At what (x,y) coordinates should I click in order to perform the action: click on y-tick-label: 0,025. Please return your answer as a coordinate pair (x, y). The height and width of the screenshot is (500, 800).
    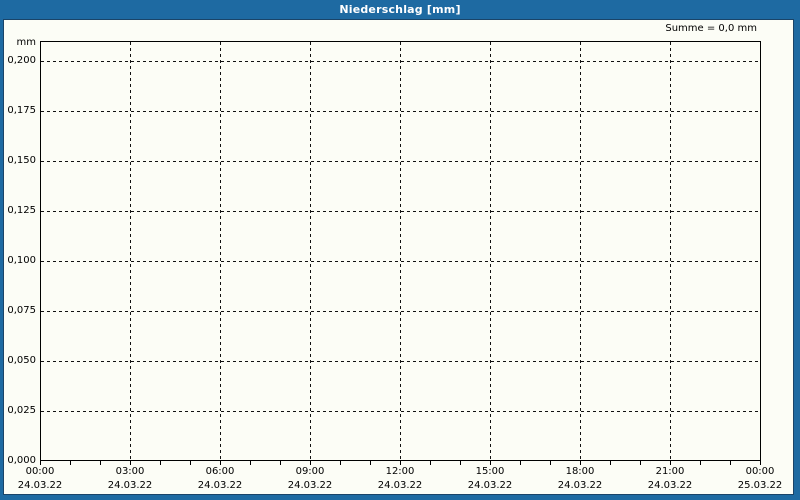
    Looking at the image, I should click on (21, 410).